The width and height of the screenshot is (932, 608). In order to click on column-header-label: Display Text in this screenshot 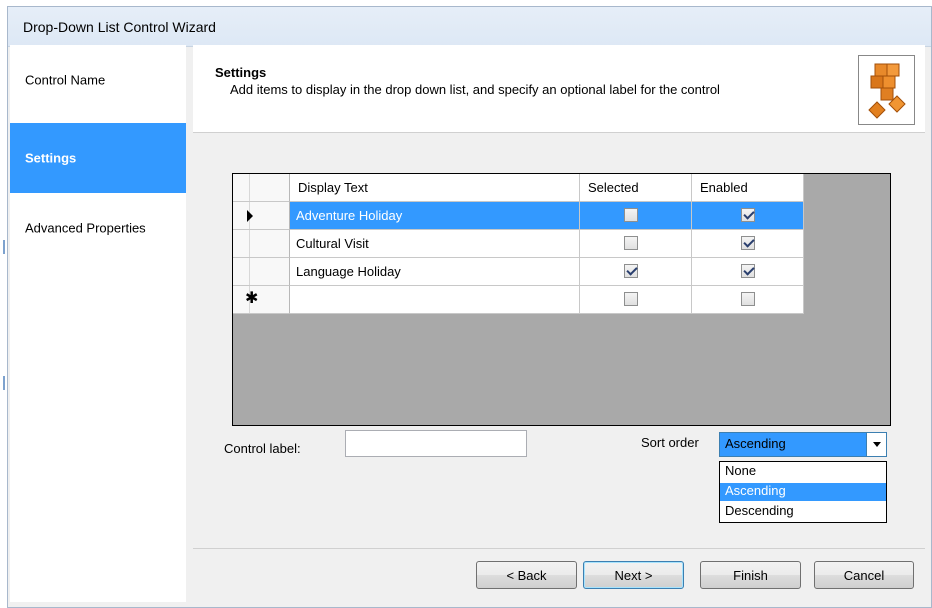, I will do `click(333, 187)`.